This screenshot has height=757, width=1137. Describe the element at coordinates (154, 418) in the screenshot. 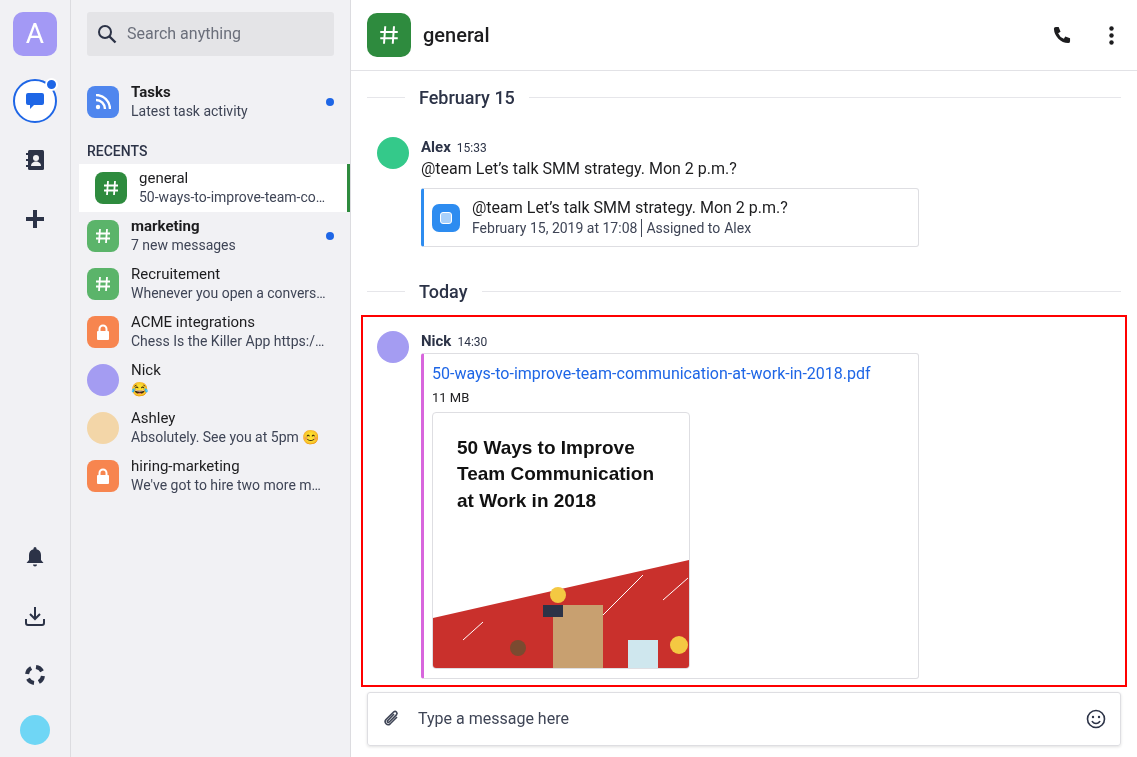

I see `conversation-name: Ashley` at that location.